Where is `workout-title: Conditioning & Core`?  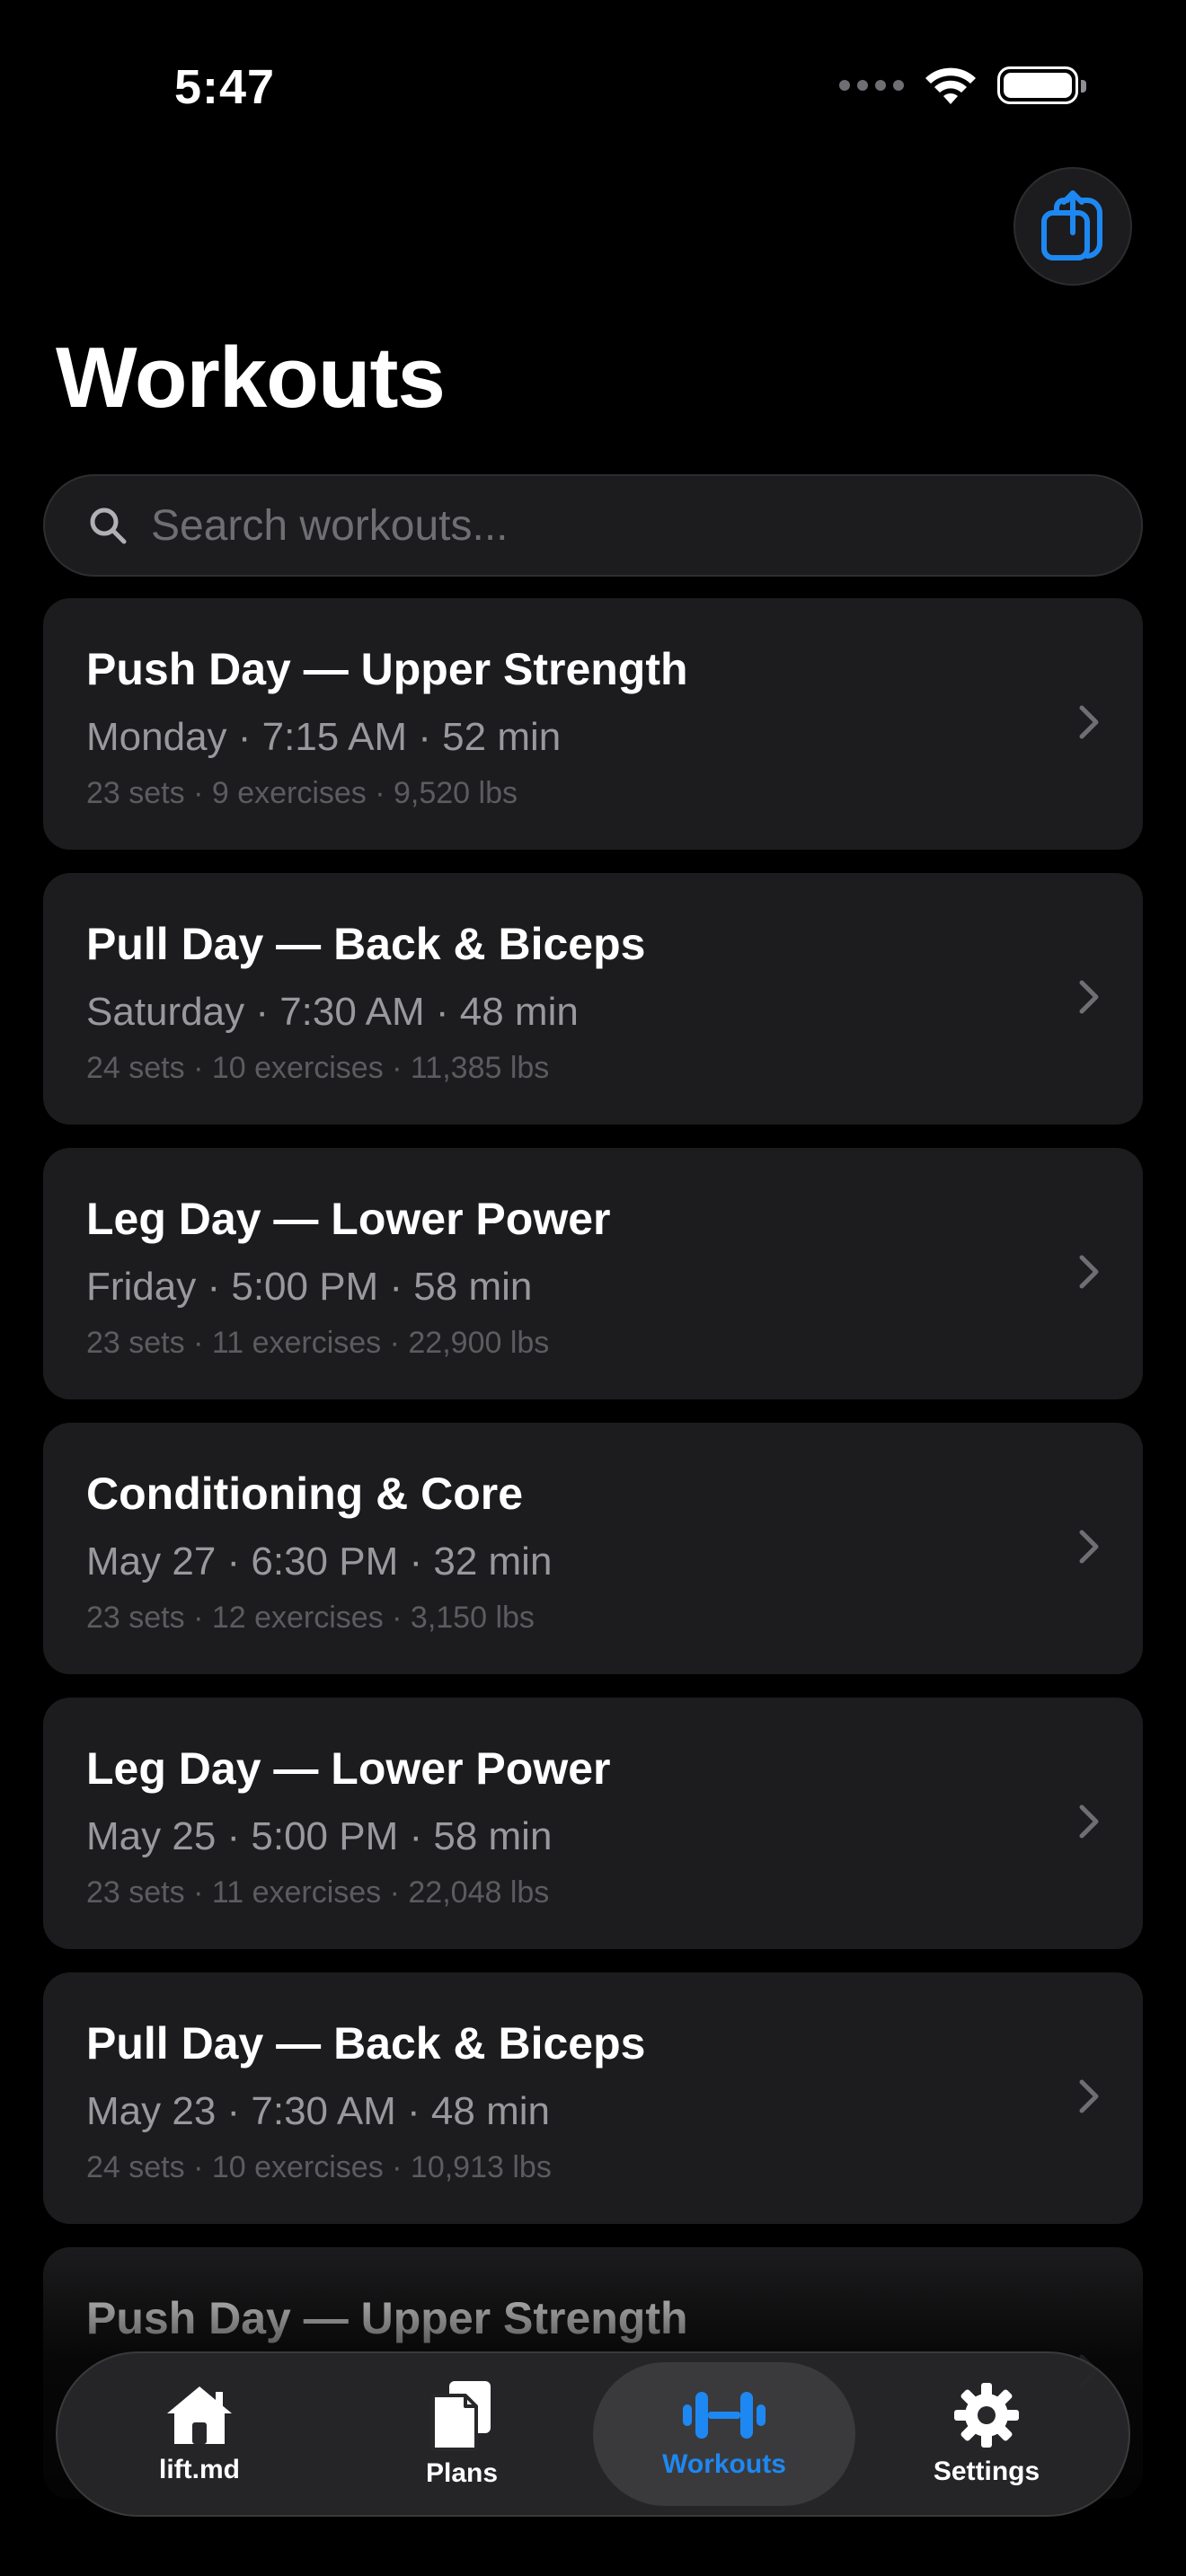
workout-title: Conditioning & Core is located at coordinates (305, 1494).